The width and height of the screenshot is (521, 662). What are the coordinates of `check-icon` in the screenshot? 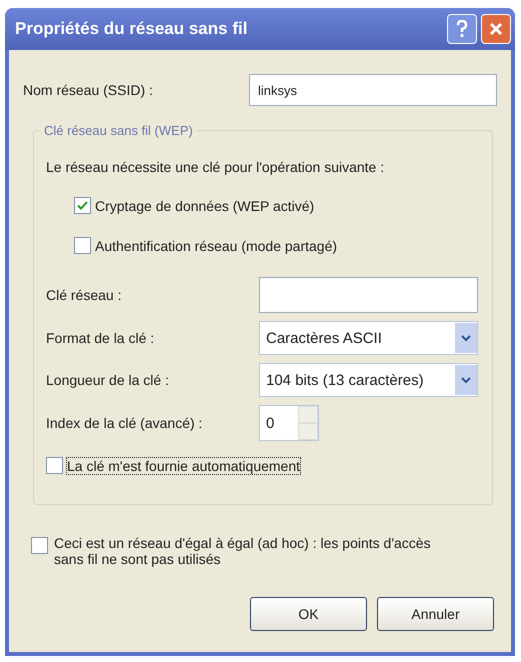 It's located at (82, 205).